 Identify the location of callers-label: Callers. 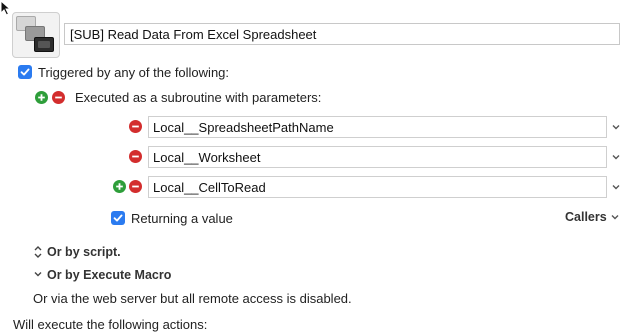
(586, 217).